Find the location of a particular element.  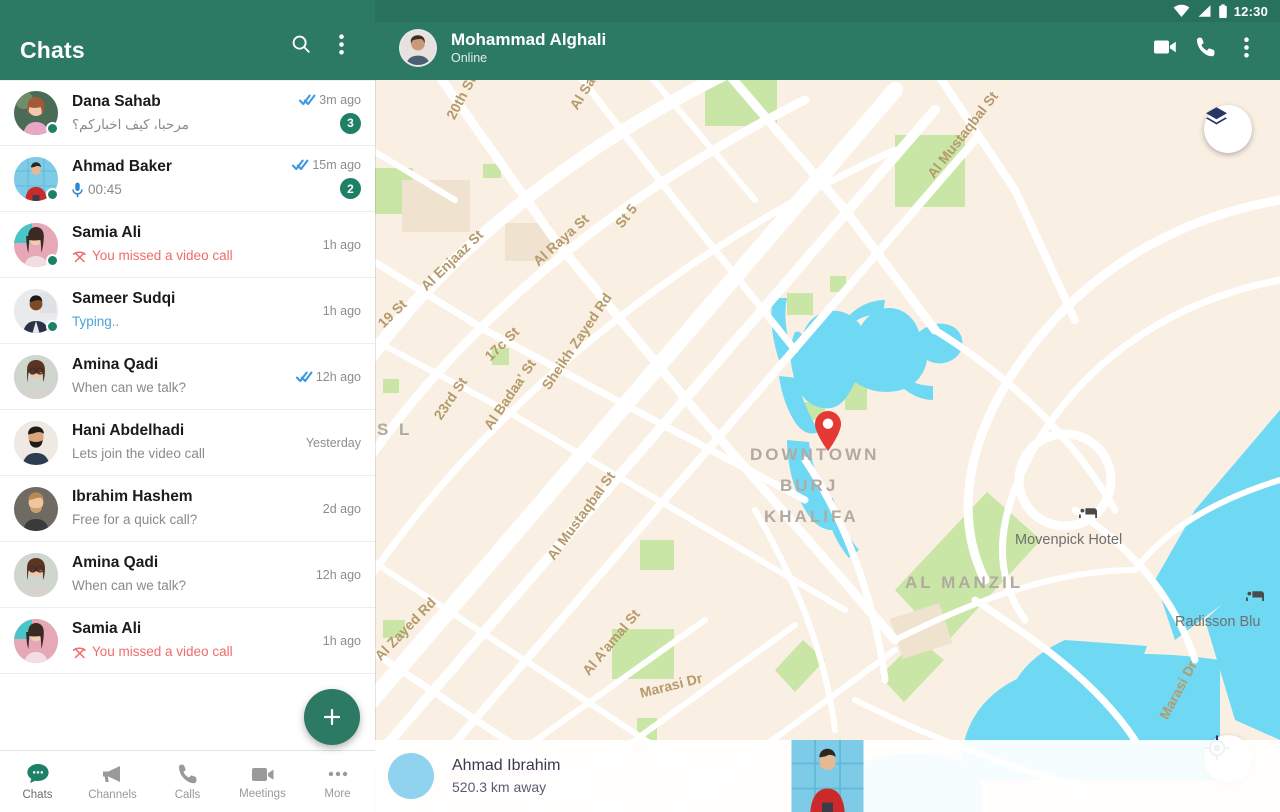

nav-item-calls: Calls is located at coordinates (187, 781).